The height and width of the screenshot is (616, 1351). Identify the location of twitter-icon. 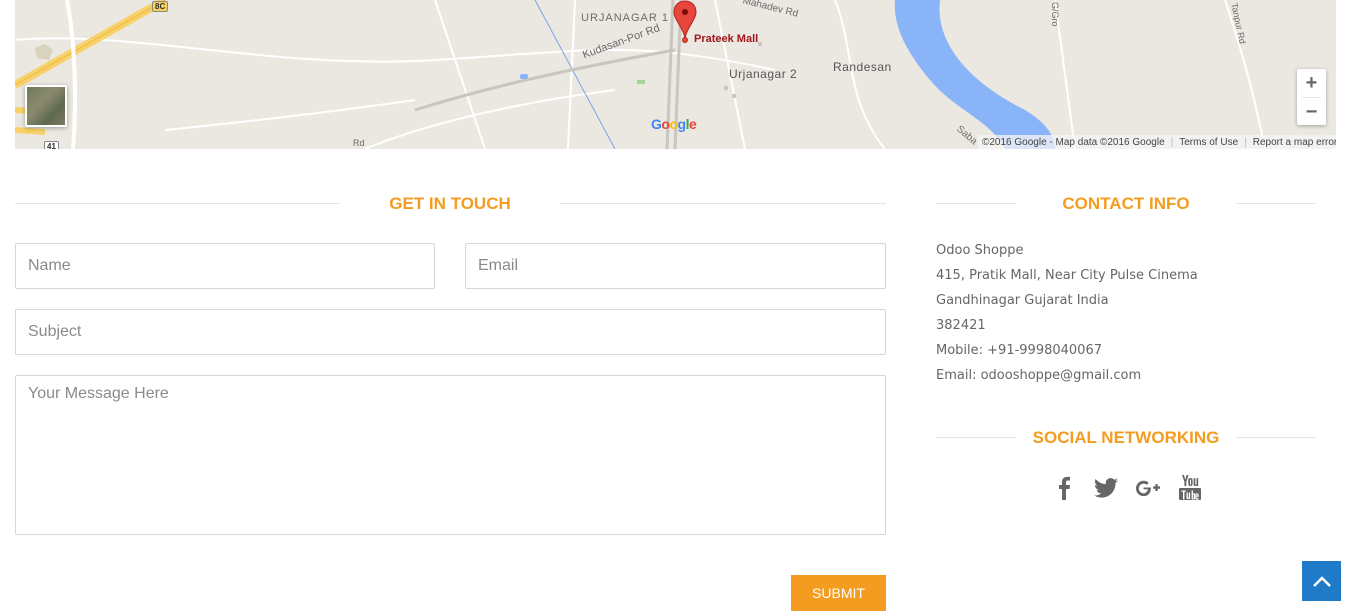
(1106, 488).